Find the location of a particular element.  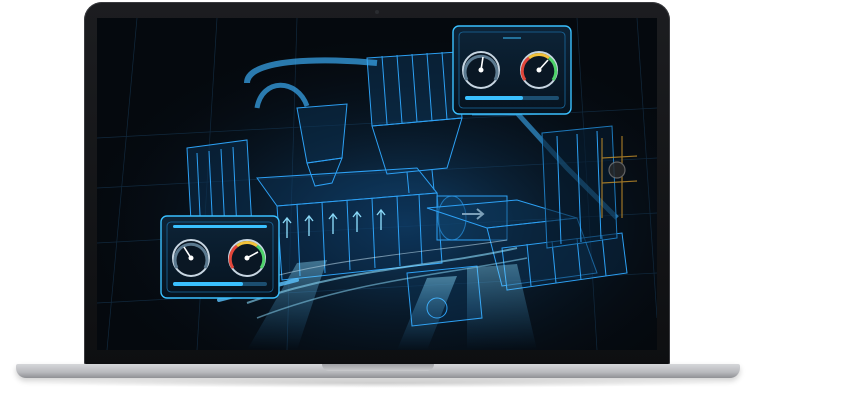

webcam is located at coordinates (377, 12).